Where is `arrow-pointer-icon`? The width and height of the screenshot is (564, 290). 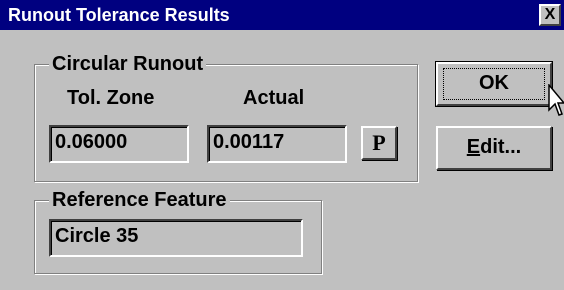 arrow-pointer-icon is located at coordinates (556, 100).